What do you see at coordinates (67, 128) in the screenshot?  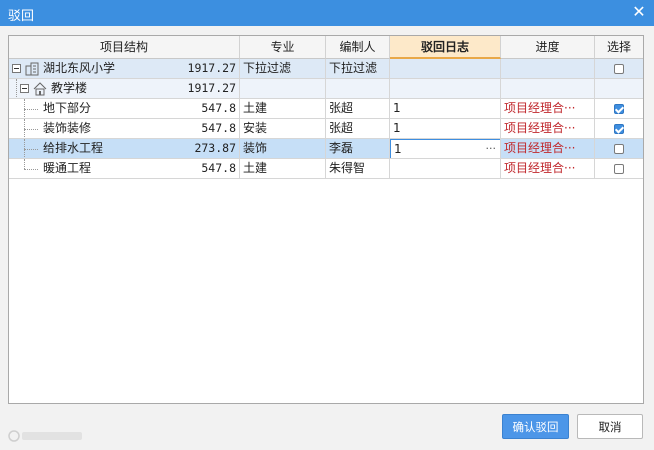 I see `row-name: 装饰装修` at bounding box center [67, 128].